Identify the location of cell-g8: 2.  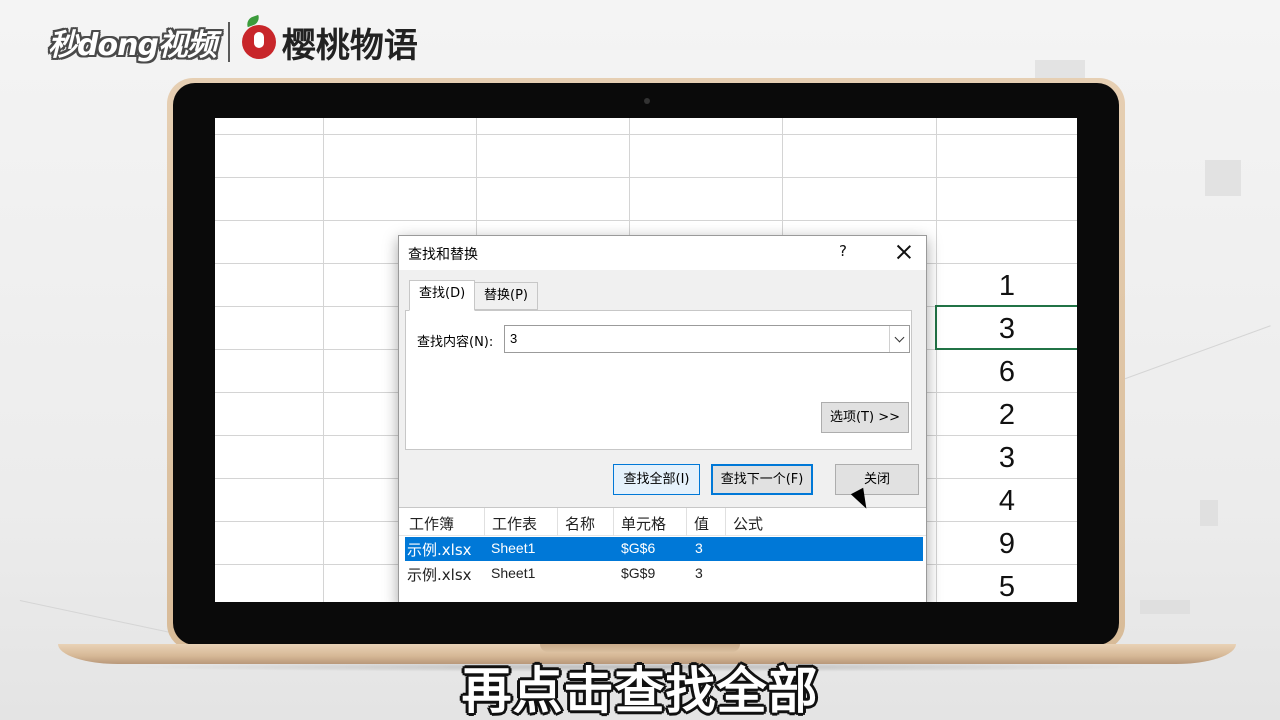
(1007, 415).